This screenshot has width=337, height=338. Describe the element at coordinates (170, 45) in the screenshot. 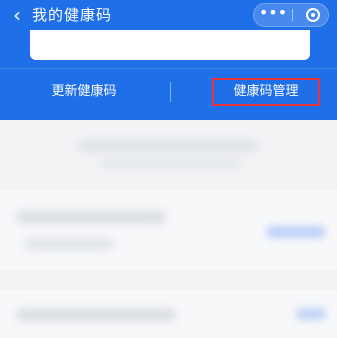

I see `health-code-card` at that location.